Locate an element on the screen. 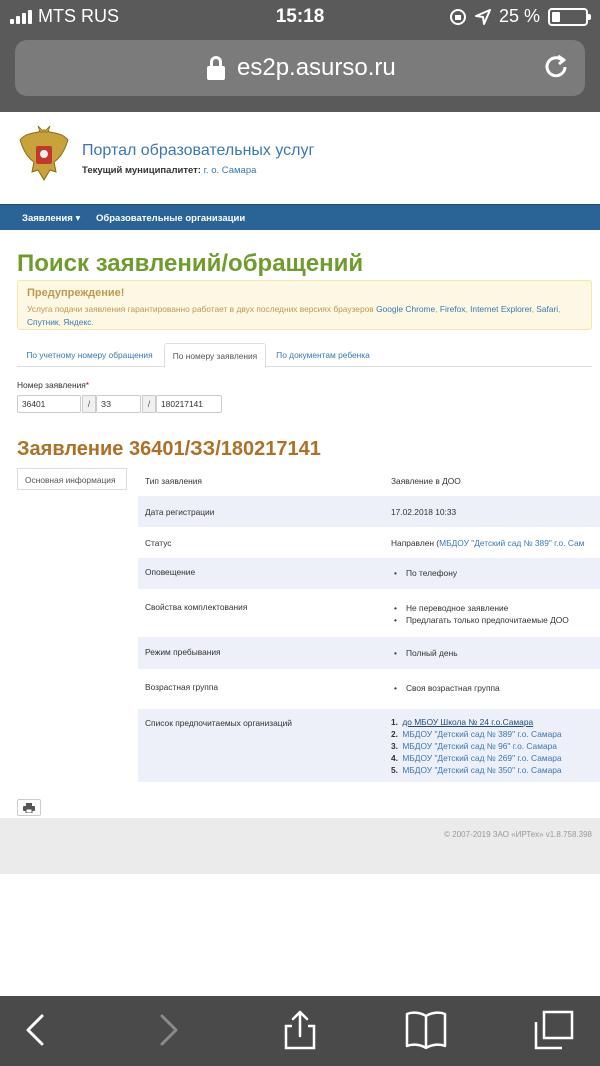 This screenshot has height=1066, width=600. row-type: Тип заявления Заявление в ДОО is located at coordinates (369, 480).